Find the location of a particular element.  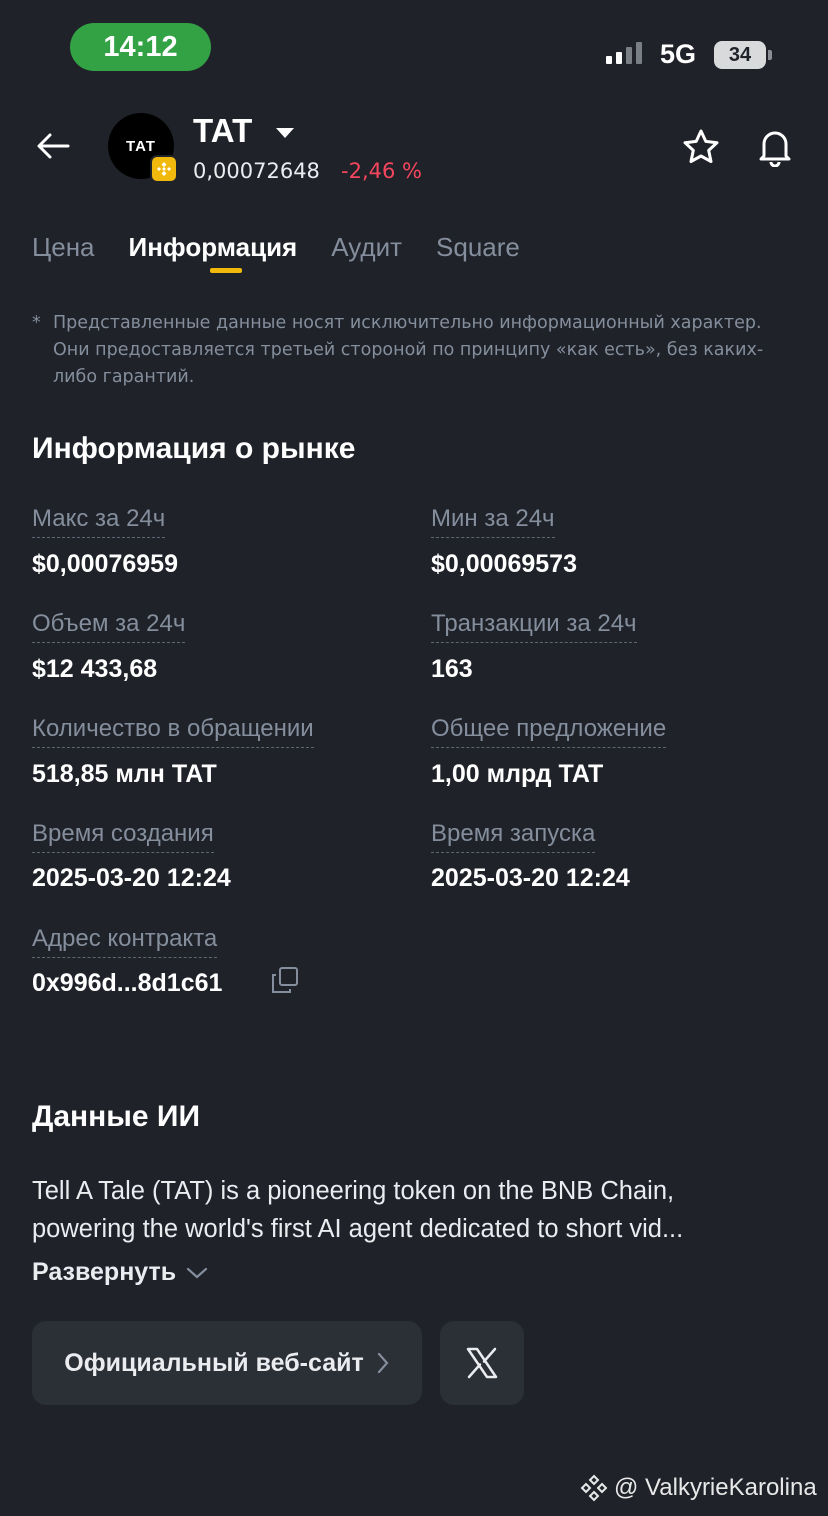

active-tab-indicator is located at coordinates (226, 270).